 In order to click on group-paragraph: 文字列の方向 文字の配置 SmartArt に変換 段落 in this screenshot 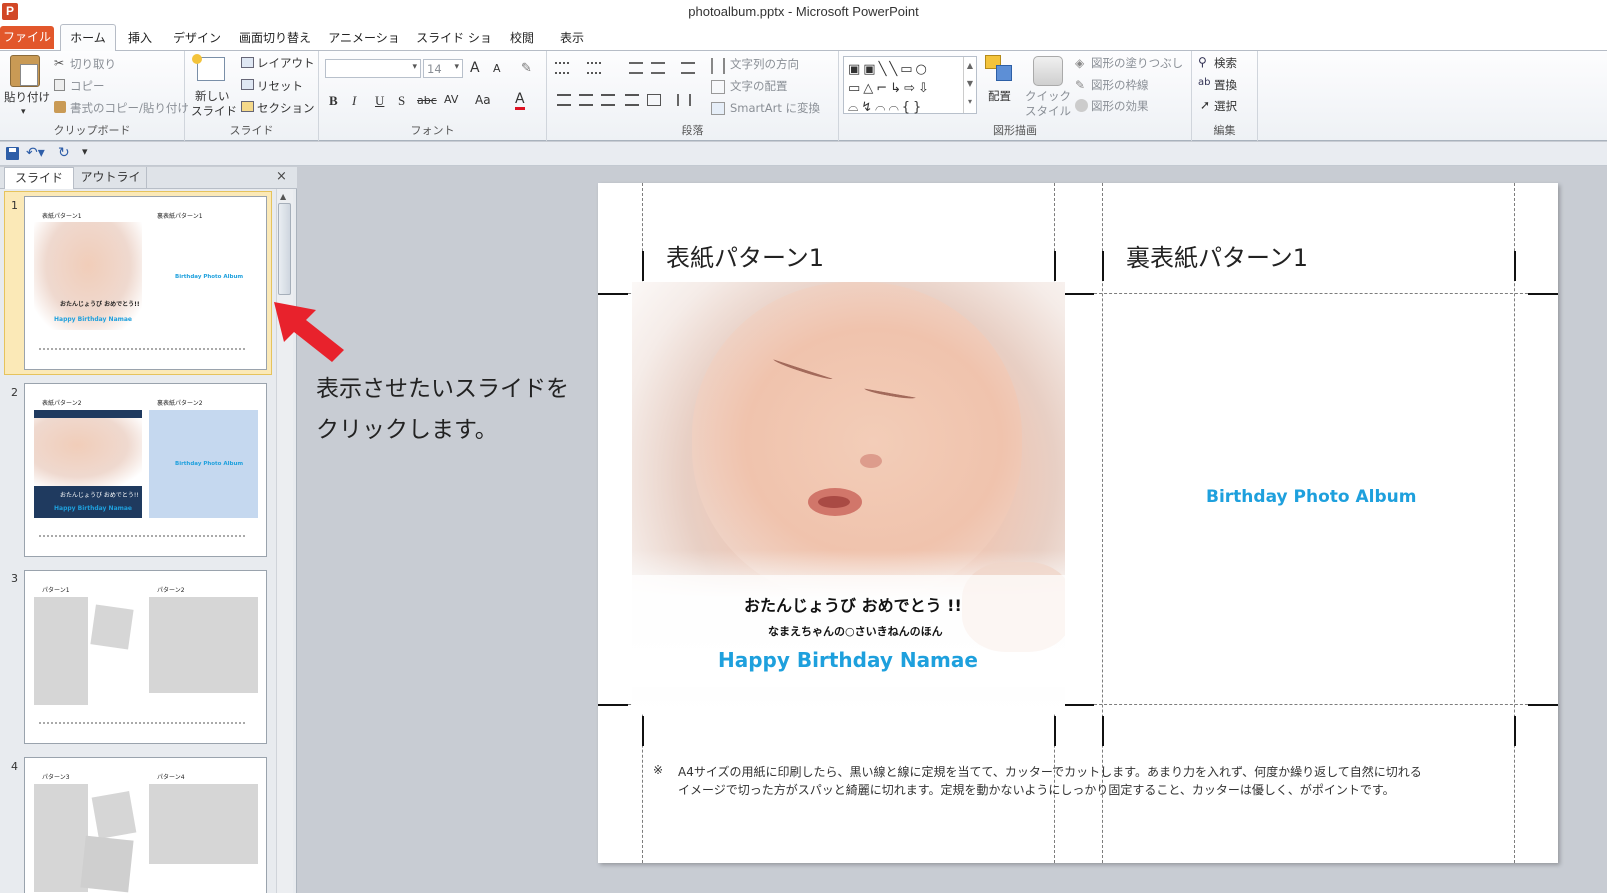, I will do `click(693, 96)`.